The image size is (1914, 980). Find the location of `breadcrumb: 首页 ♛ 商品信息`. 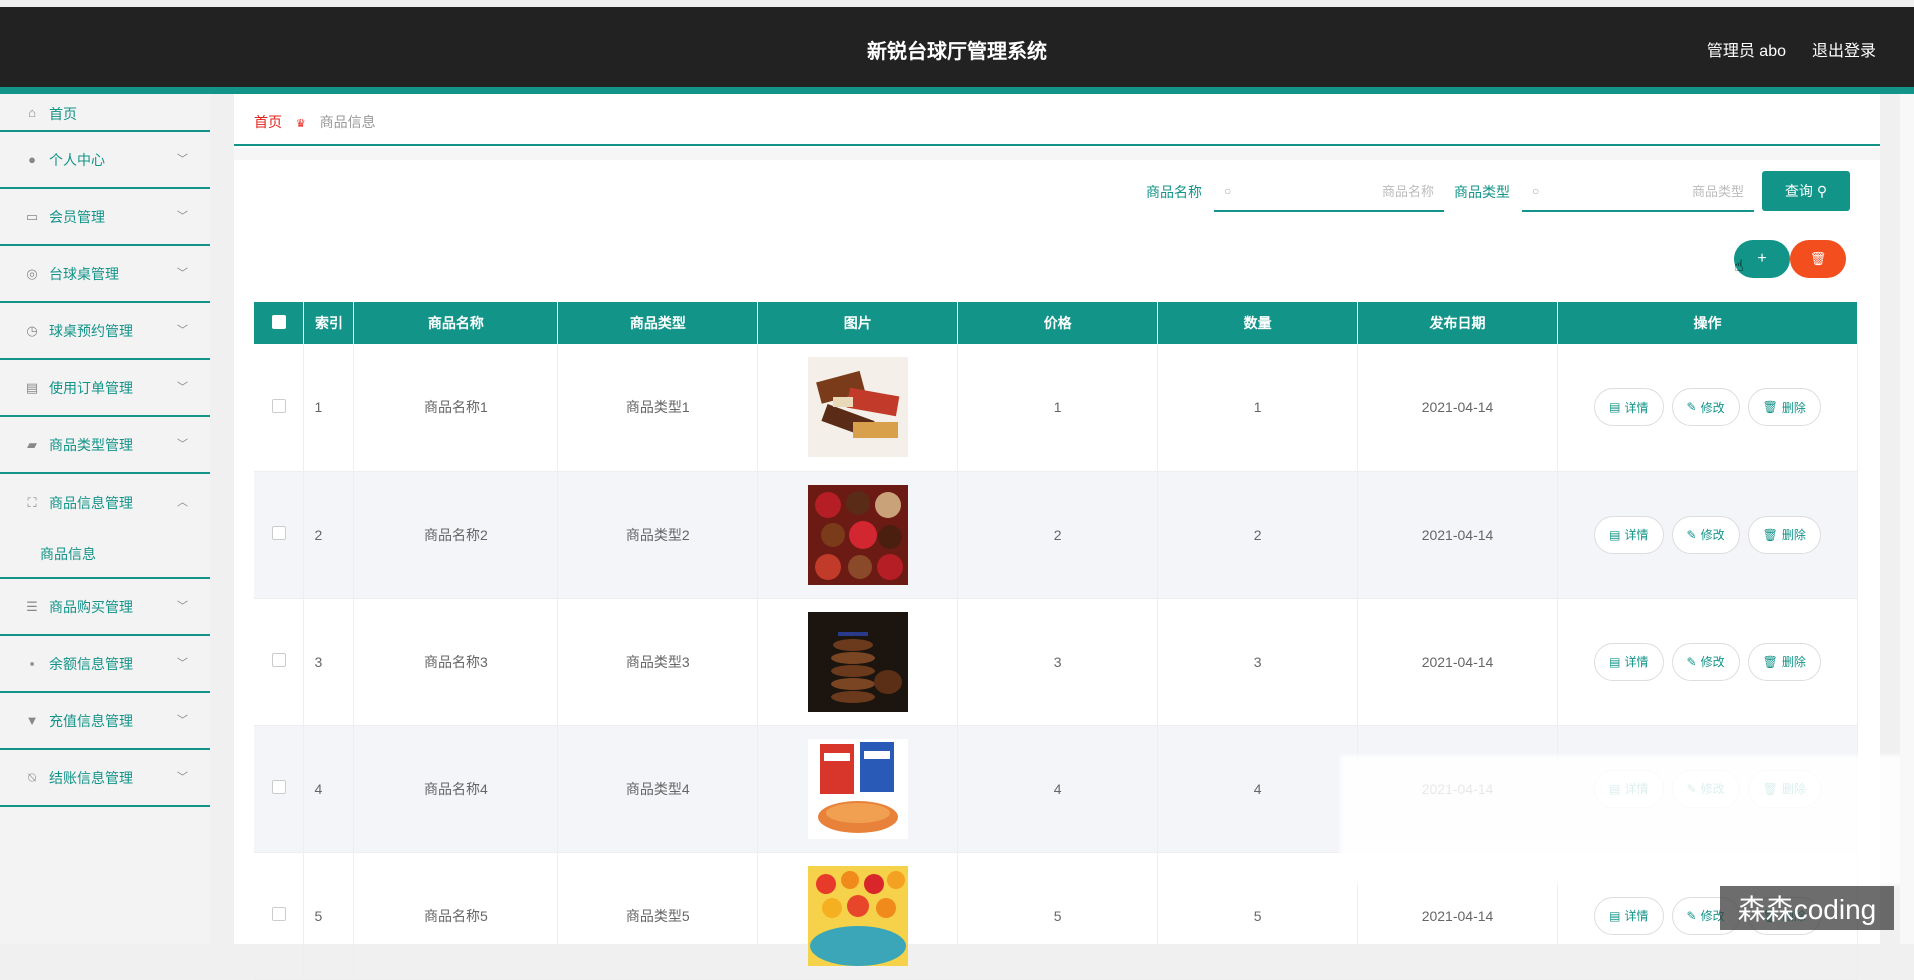

breadcrumb: 首页 ♛ 商品信息 is located at coordinates (1057, 120).